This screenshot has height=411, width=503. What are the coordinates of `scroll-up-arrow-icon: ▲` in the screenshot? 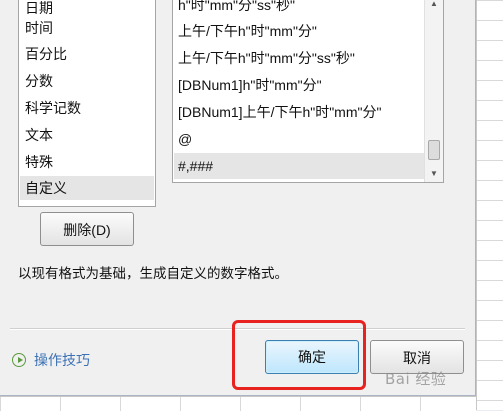 It's located at (434, 6).